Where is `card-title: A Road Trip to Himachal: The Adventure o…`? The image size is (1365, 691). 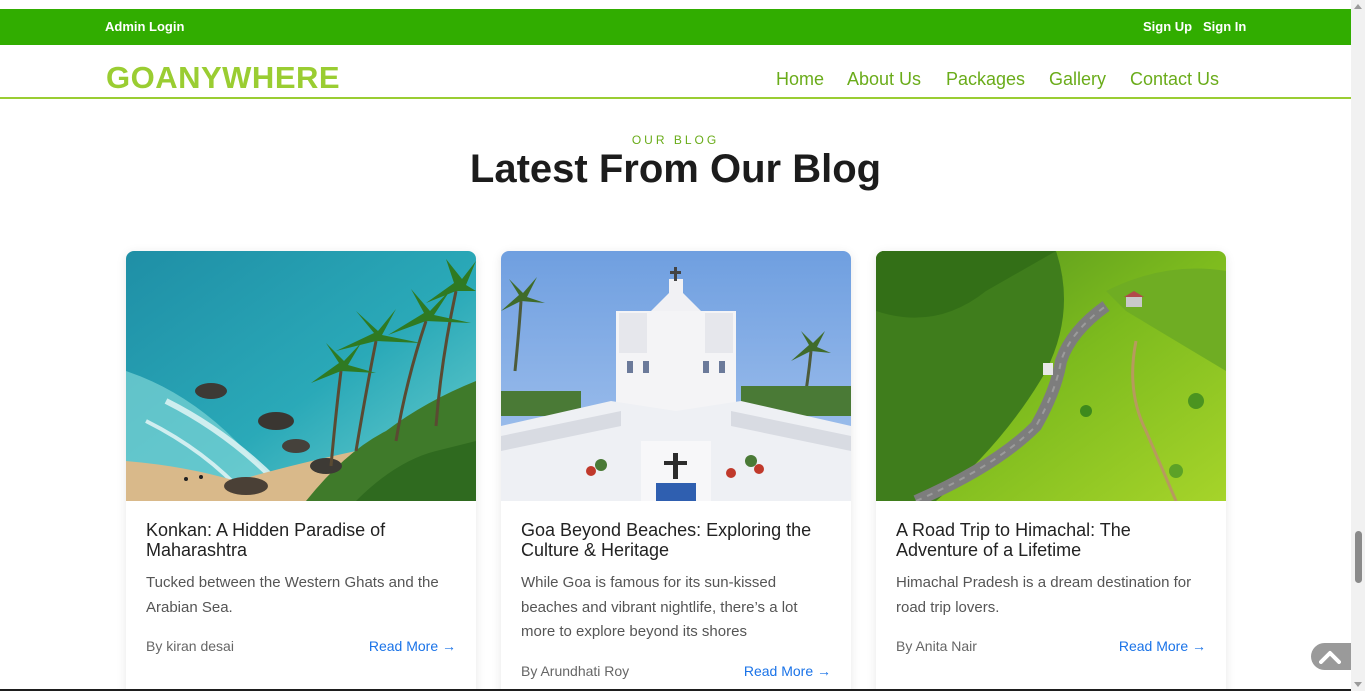 card-title: A Road Trip to Himachal: The Adventure o… is located at coordinates (1051, 540).